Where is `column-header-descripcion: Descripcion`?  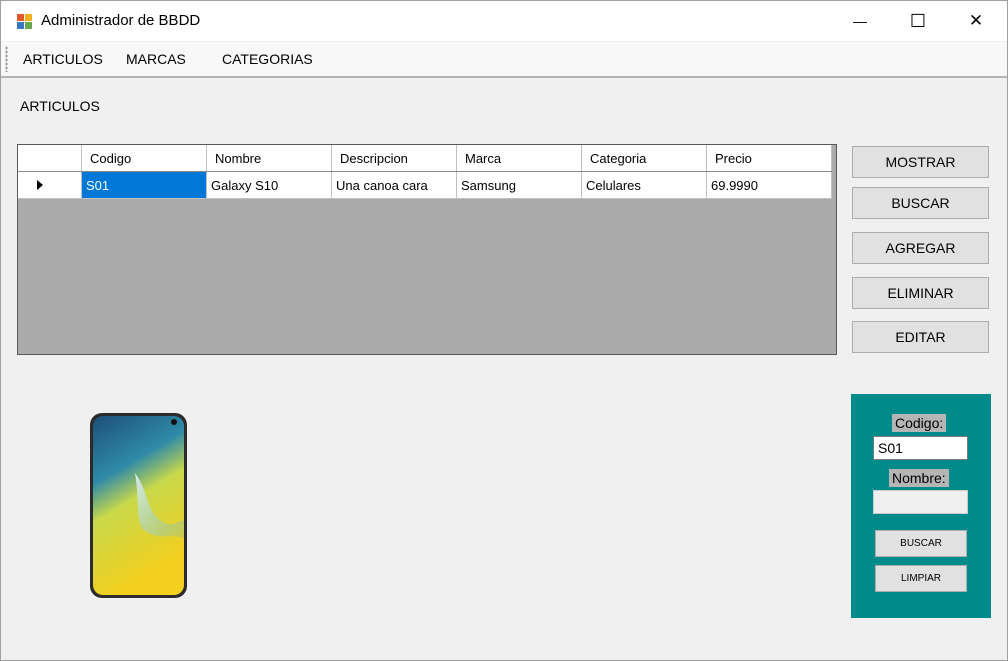
column-header-descripcion: Descripcion is located at coordinates (394, 158).